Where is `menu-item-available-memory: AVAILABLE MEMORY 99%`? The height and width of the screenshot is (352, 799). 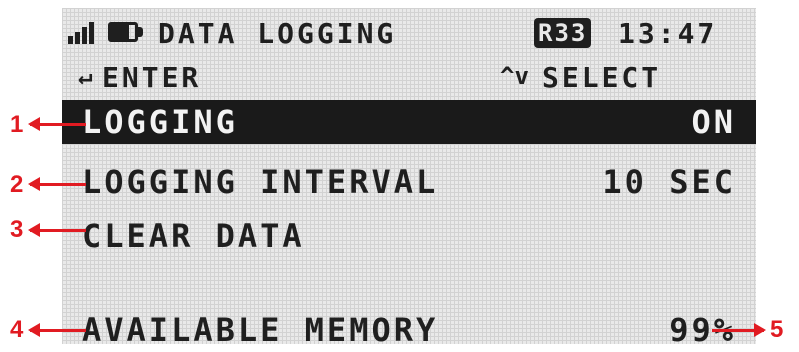 menu-item-available-memory: AVAILABLE MEMORY 99% is located at coordinates (409, 330).